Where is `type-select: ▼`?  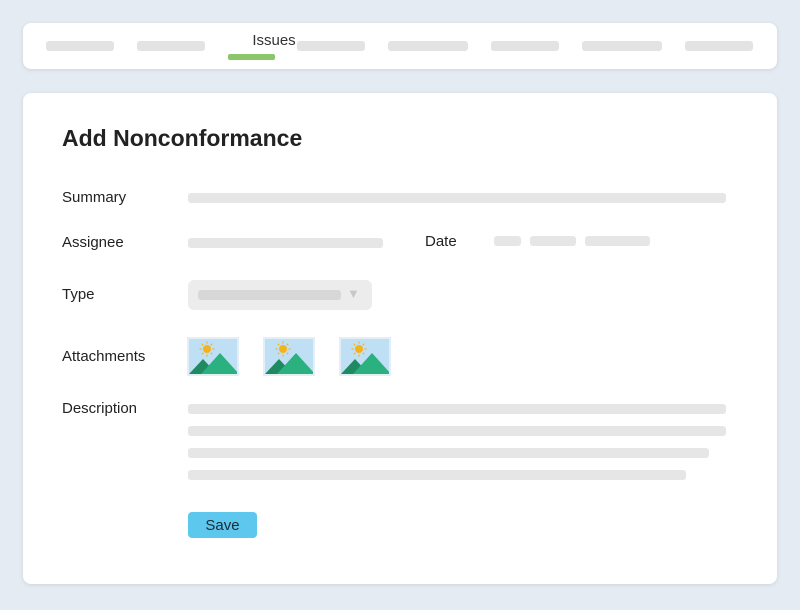
type-select: ▼ is located at coordinates (280, 295).